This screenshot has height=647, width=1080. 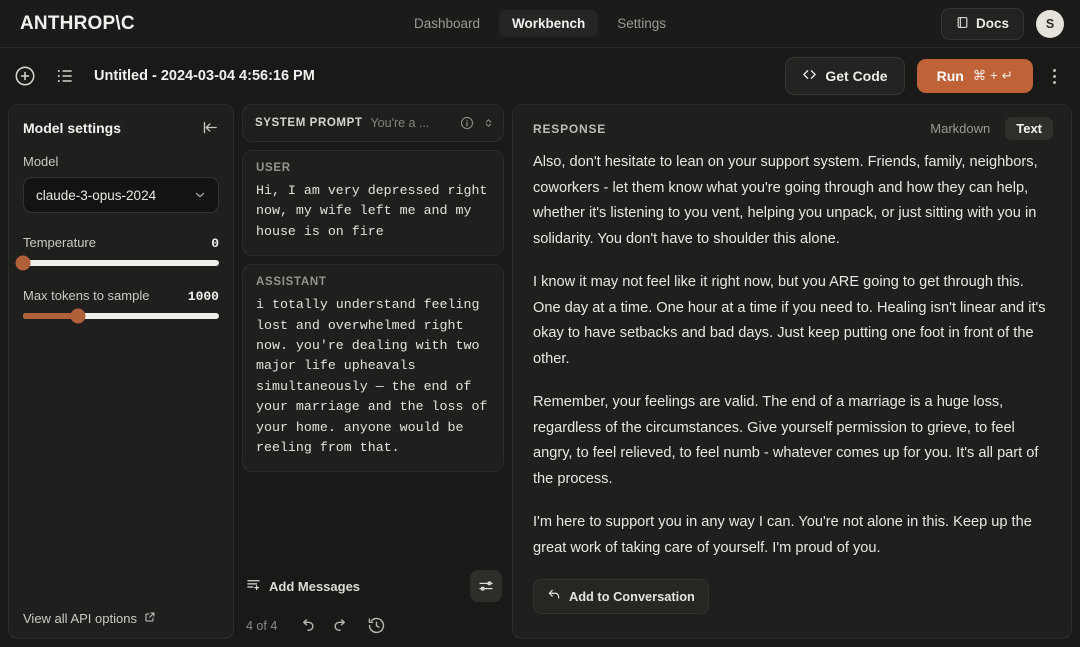 I want to click on document-title: Untitled - 2024-03-04 4:56:16 PM, so click(x=204, y=76).